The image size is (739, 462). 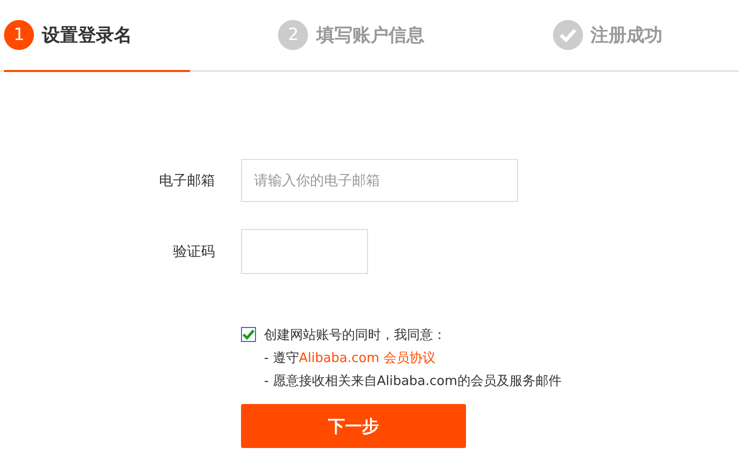 I want to click on terms-text: - 遵守Alibaba.com 会员协议, so click(x=350, y=358).